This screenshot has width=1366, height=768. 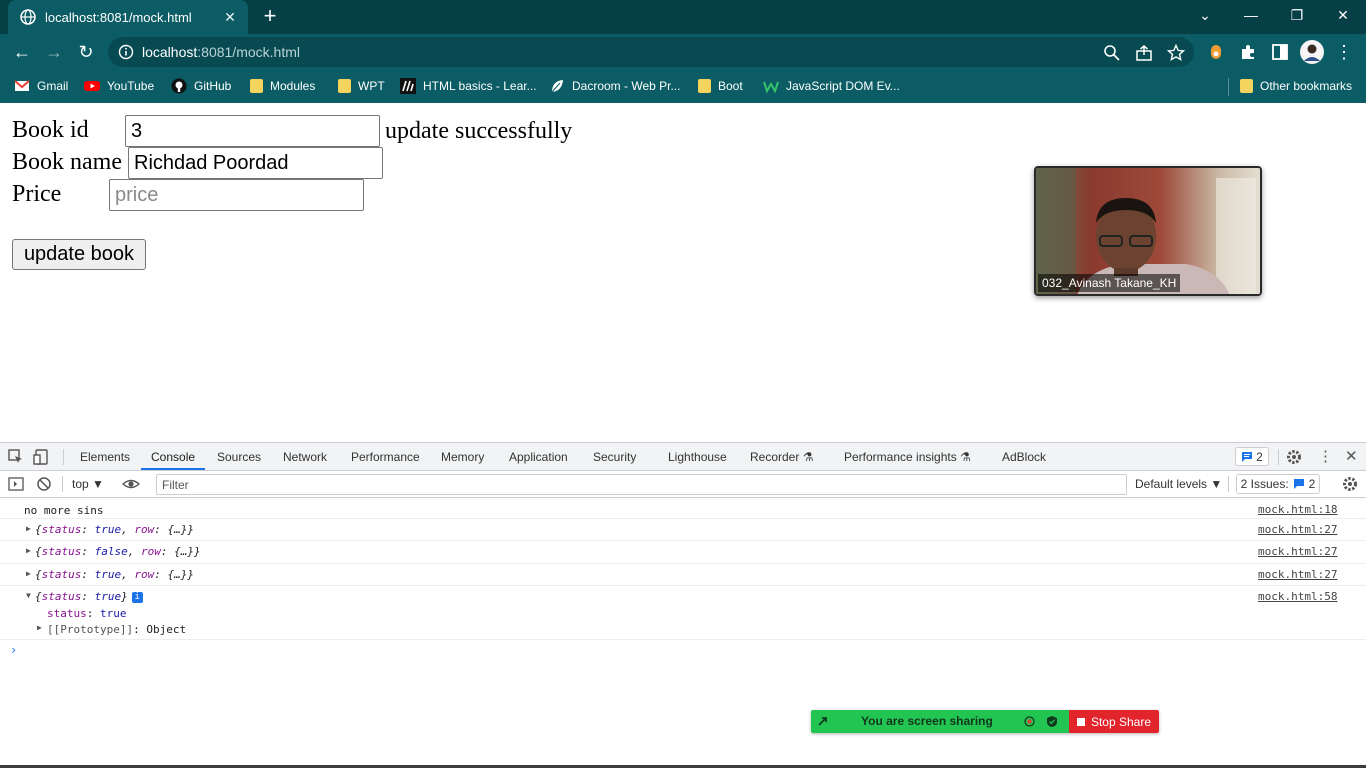 What do you see at coordinates (1148, 231) in the screenshot?
I see `video-tile: 032_Avinash Takane_KH` at bounding box center [1148, 231].